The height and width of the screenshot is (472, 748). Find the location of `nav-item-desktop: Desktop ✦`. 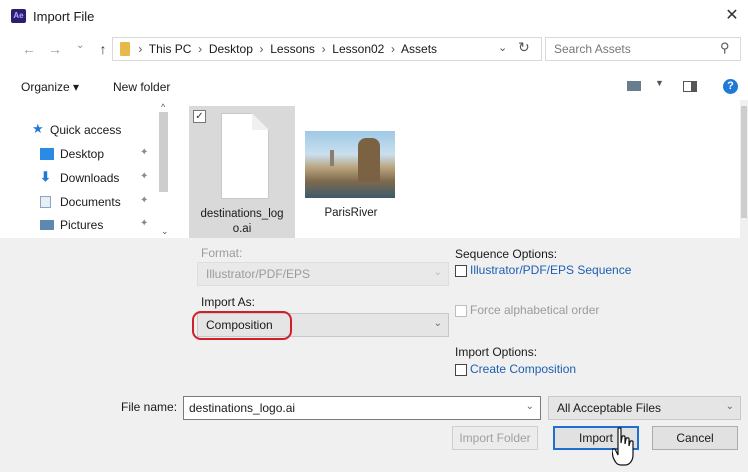

nav-item-desktop: Desktop ✦ is located at coordinates (100, 156).